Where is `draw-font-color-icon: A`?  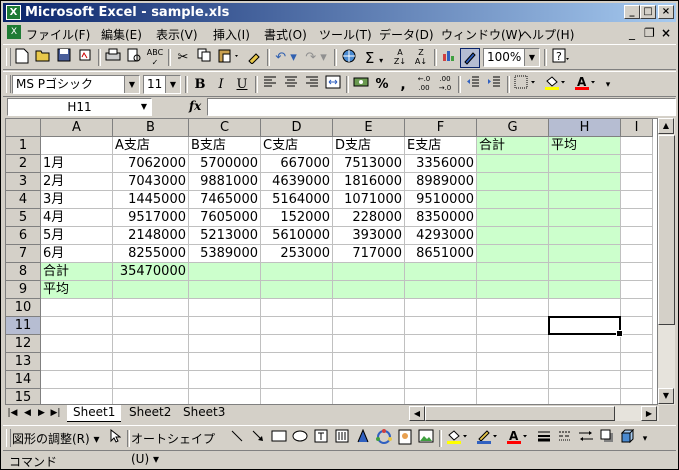 draw-font-color-icon: A is located at coordinates (518, 439).